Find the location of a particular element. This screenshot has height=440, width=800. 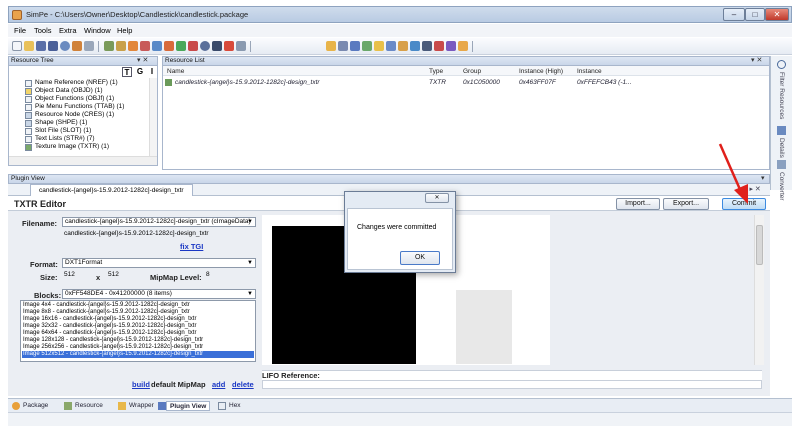

monitor-icon is located at coordinates (343, 46).